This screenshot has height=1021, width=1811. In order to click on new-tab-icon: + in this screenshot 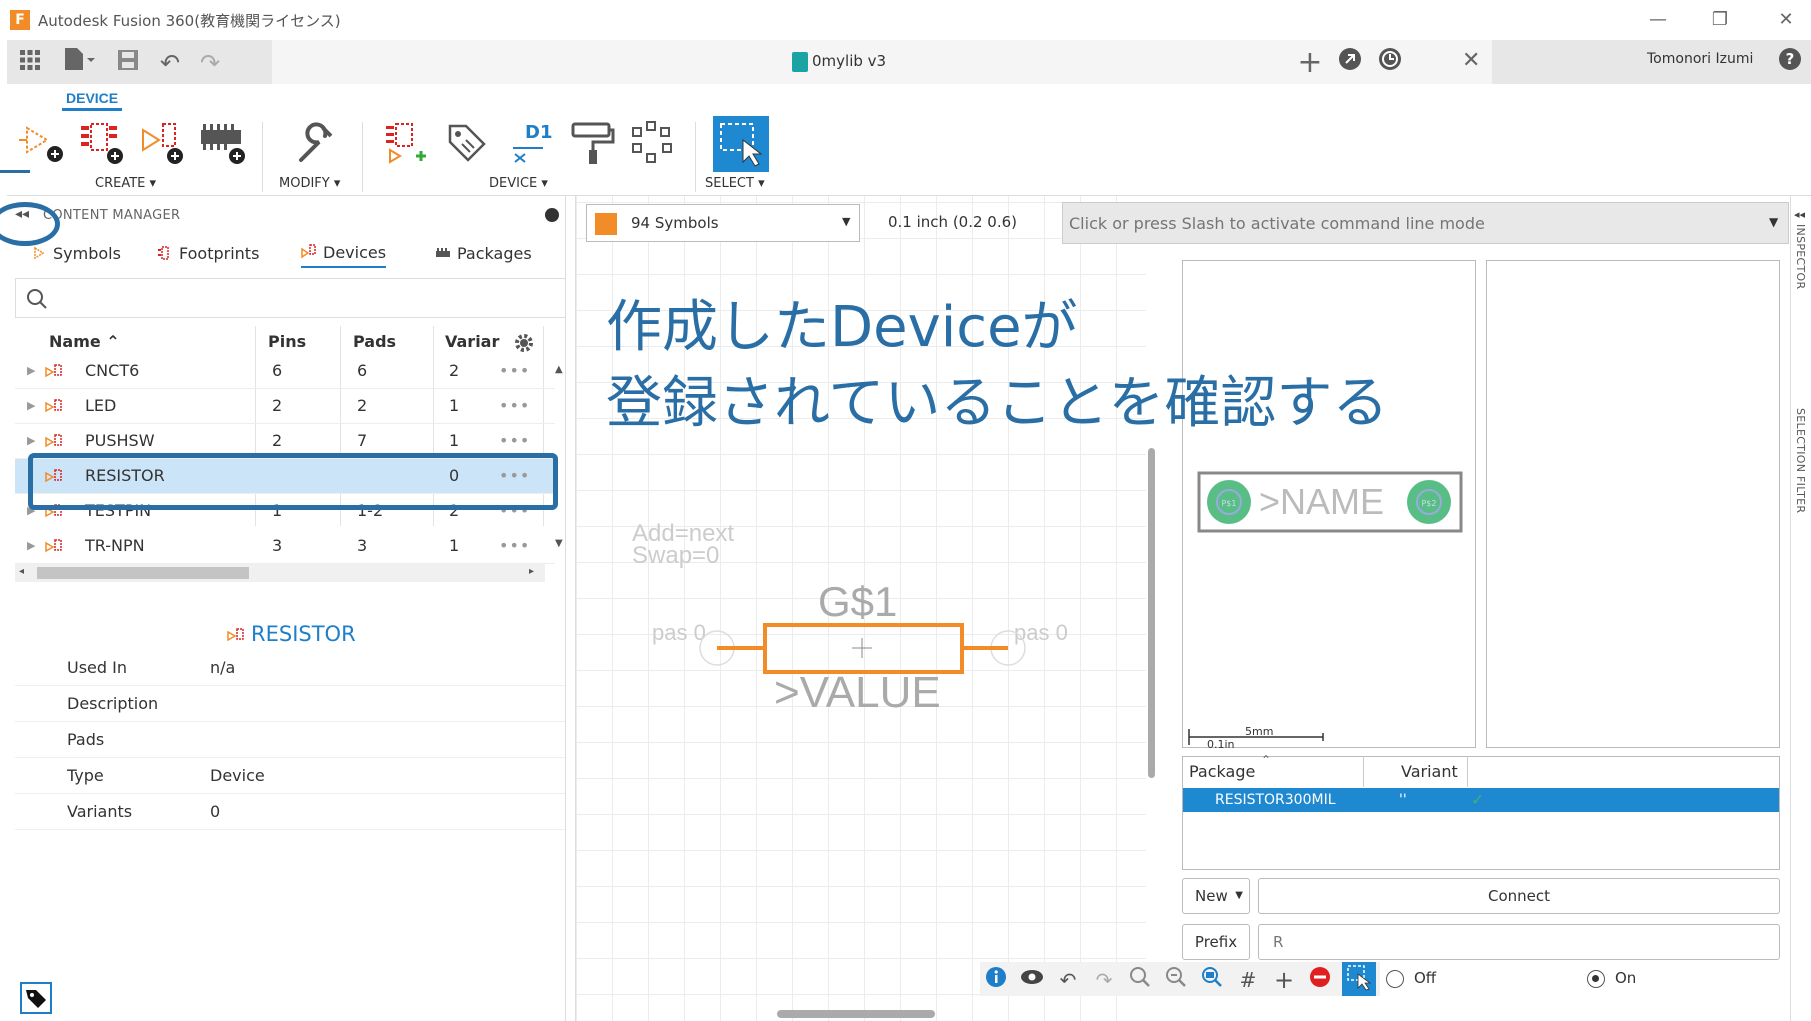, I will do `click(1310, 63)`.